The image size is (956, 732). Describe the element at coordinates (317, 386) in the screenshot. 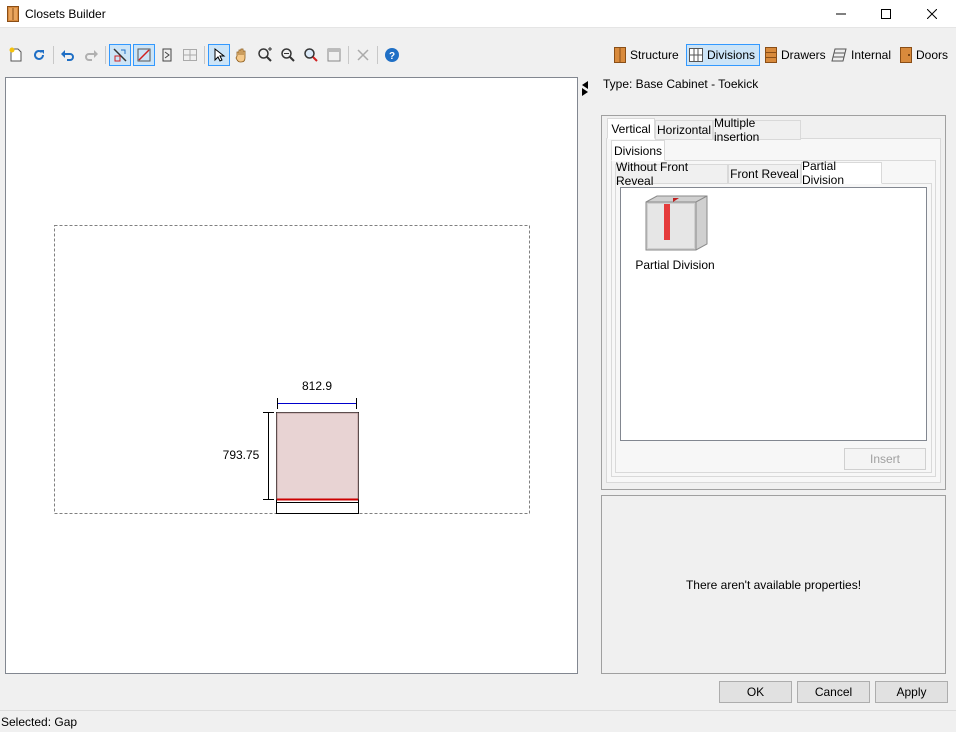

I see `width-dimension-text: 812.9` at that location.